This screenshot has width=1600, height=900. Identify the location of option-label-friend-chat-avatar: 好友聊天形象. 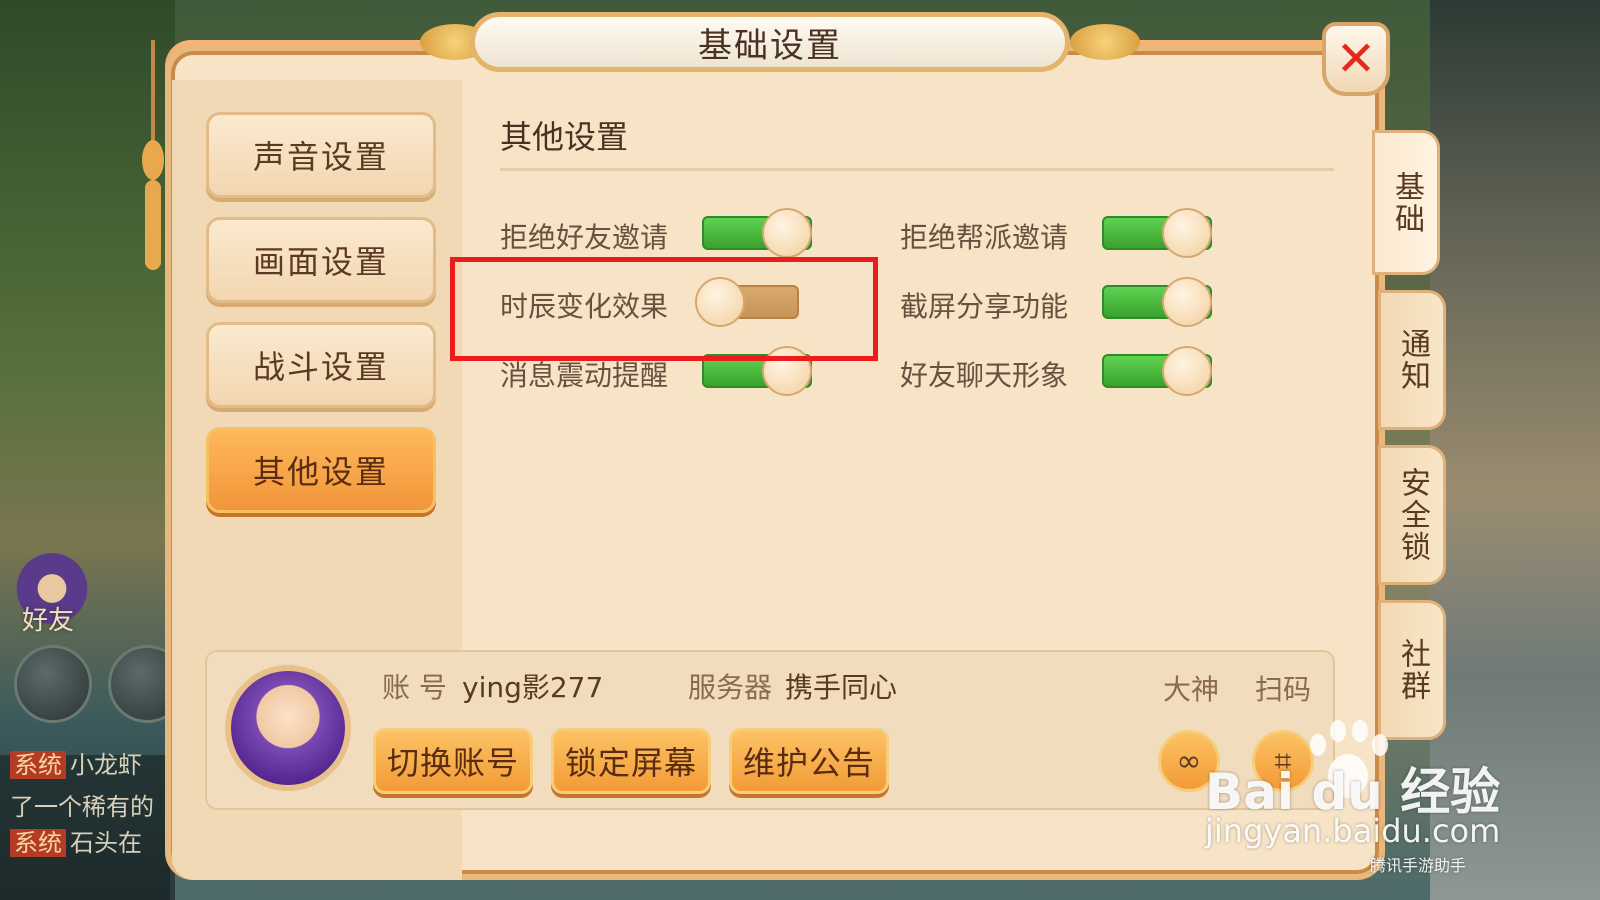
(984, 375).